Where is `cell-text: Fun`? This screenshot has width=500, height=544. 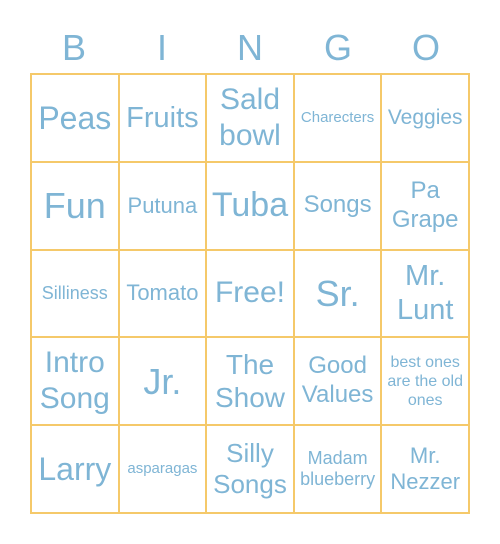
cell-text: Fun is located at coordinates (74, 206).